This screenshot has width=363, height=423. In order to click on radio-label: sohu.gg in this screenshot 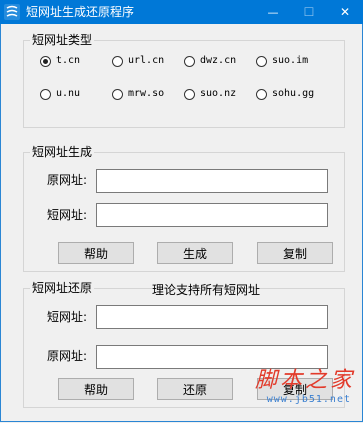, I will do `click(293, 93)`.